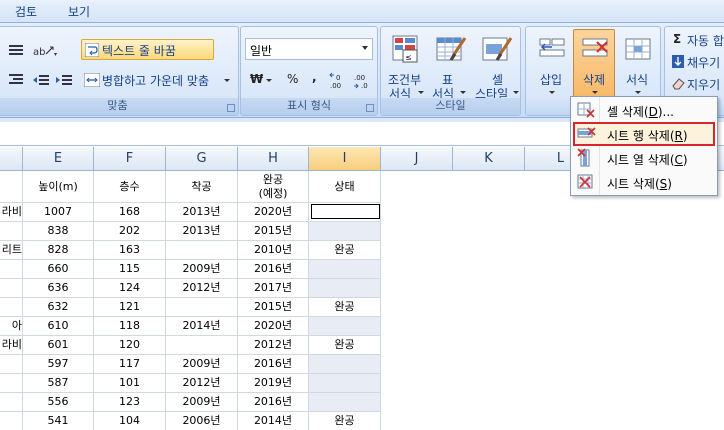 Image resolution: width=724 pixels, height=430 pixels. Describe the element at coordinates (58, 421) in the screenshot. I see `cell-height: 541` at that location.